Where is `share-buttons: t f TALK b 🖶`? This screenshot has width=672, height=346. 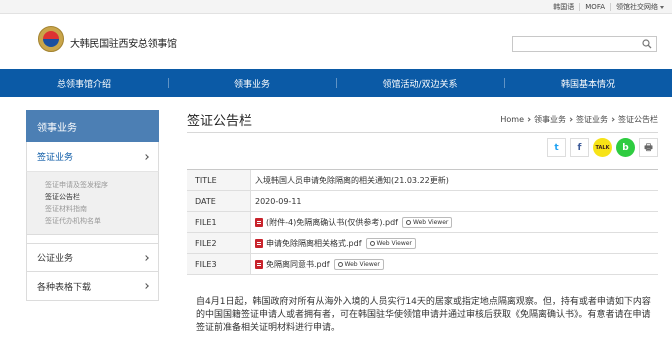
share-buttons: t f TALK b 🖶 is located at coordinates (602, 147).